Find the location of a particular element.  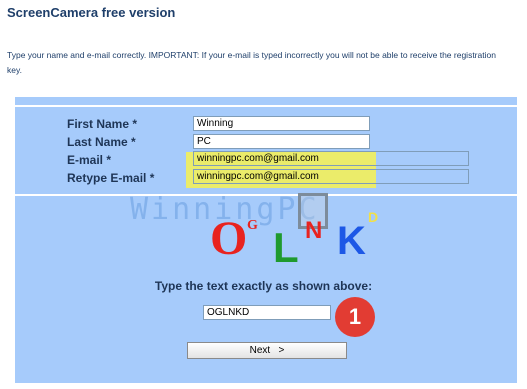

captcha-instruction: Type the text exactly as shown above: is located at coordinates (263, 286).